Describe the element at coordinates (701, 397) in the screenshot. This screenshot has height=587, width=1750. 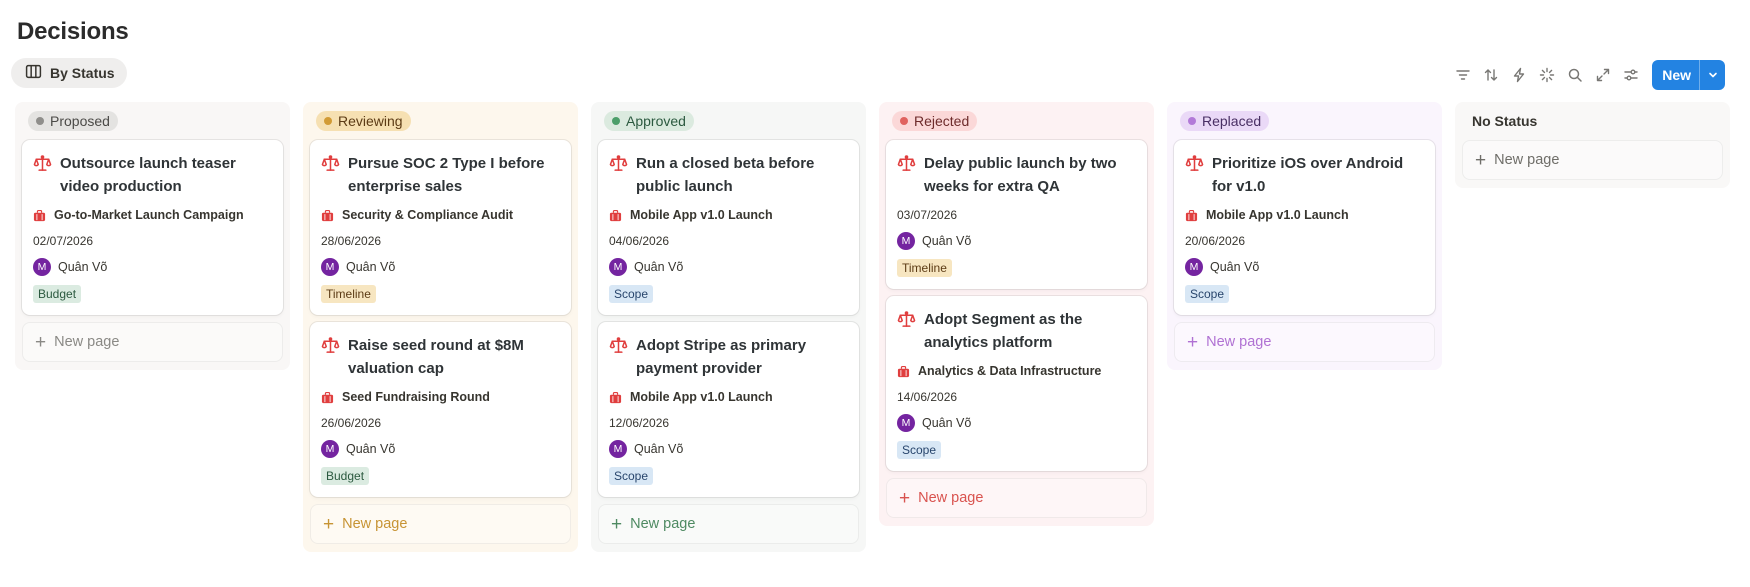
I see `project-name: Mobile App v1.0 Launch` at that location.